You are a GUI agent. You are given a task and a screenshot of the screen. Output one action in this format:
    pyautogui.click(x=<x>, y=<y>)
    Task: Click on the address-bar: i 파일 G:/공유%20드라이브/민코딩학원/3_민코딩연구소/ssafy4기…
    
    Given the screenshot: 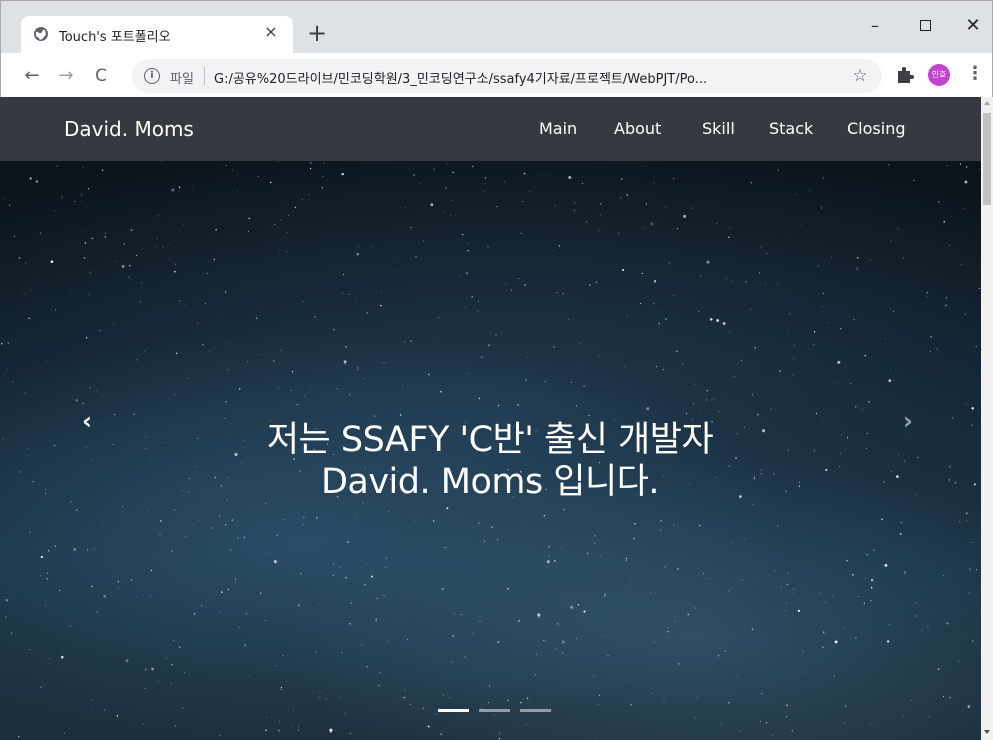 What is the action you would take?
    pyautogui.click(x=507, y=76)
    